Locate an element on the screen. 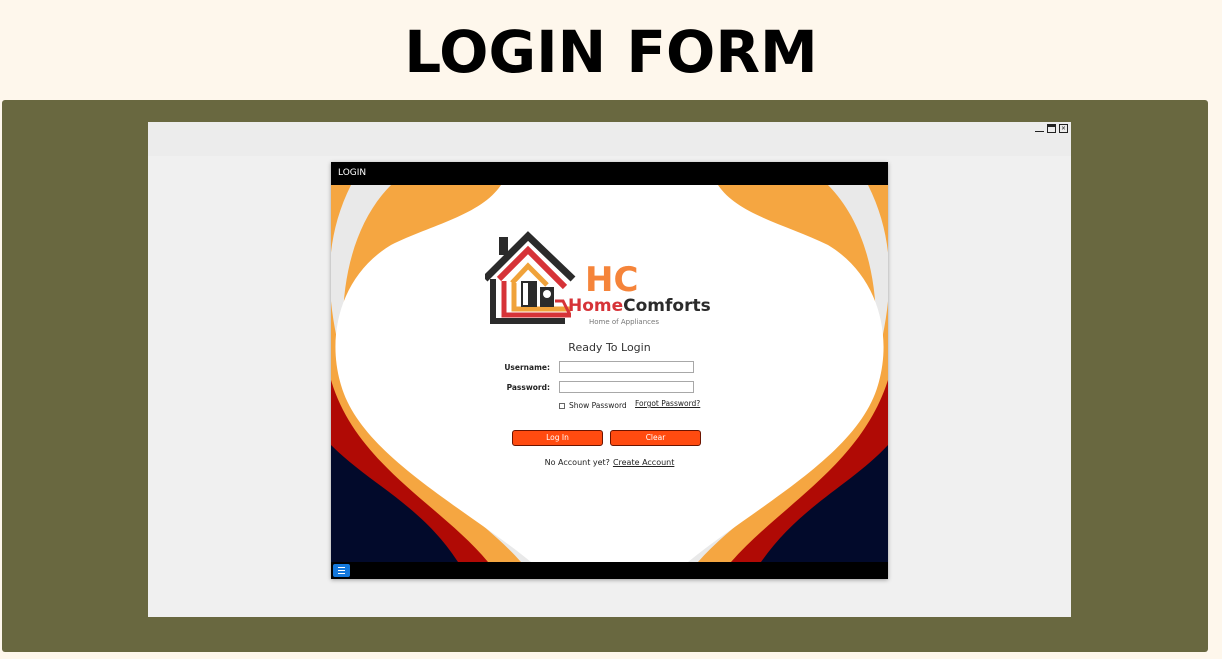 The height and width of the screenshot is (659, 1222). show-password-row: Show Password is located at coordinates (593, 405).